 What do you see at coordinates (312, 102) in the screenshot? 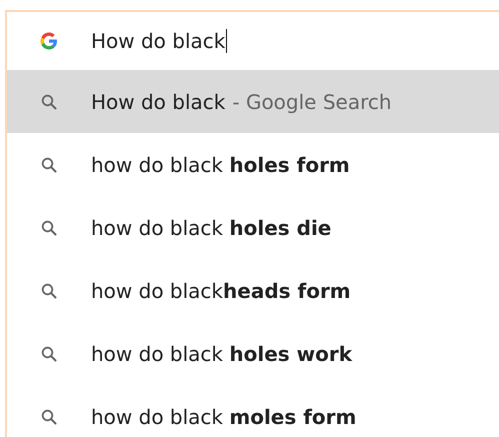
I see `suggestion-hint: - Google Search` at bounding box center [312, 102].